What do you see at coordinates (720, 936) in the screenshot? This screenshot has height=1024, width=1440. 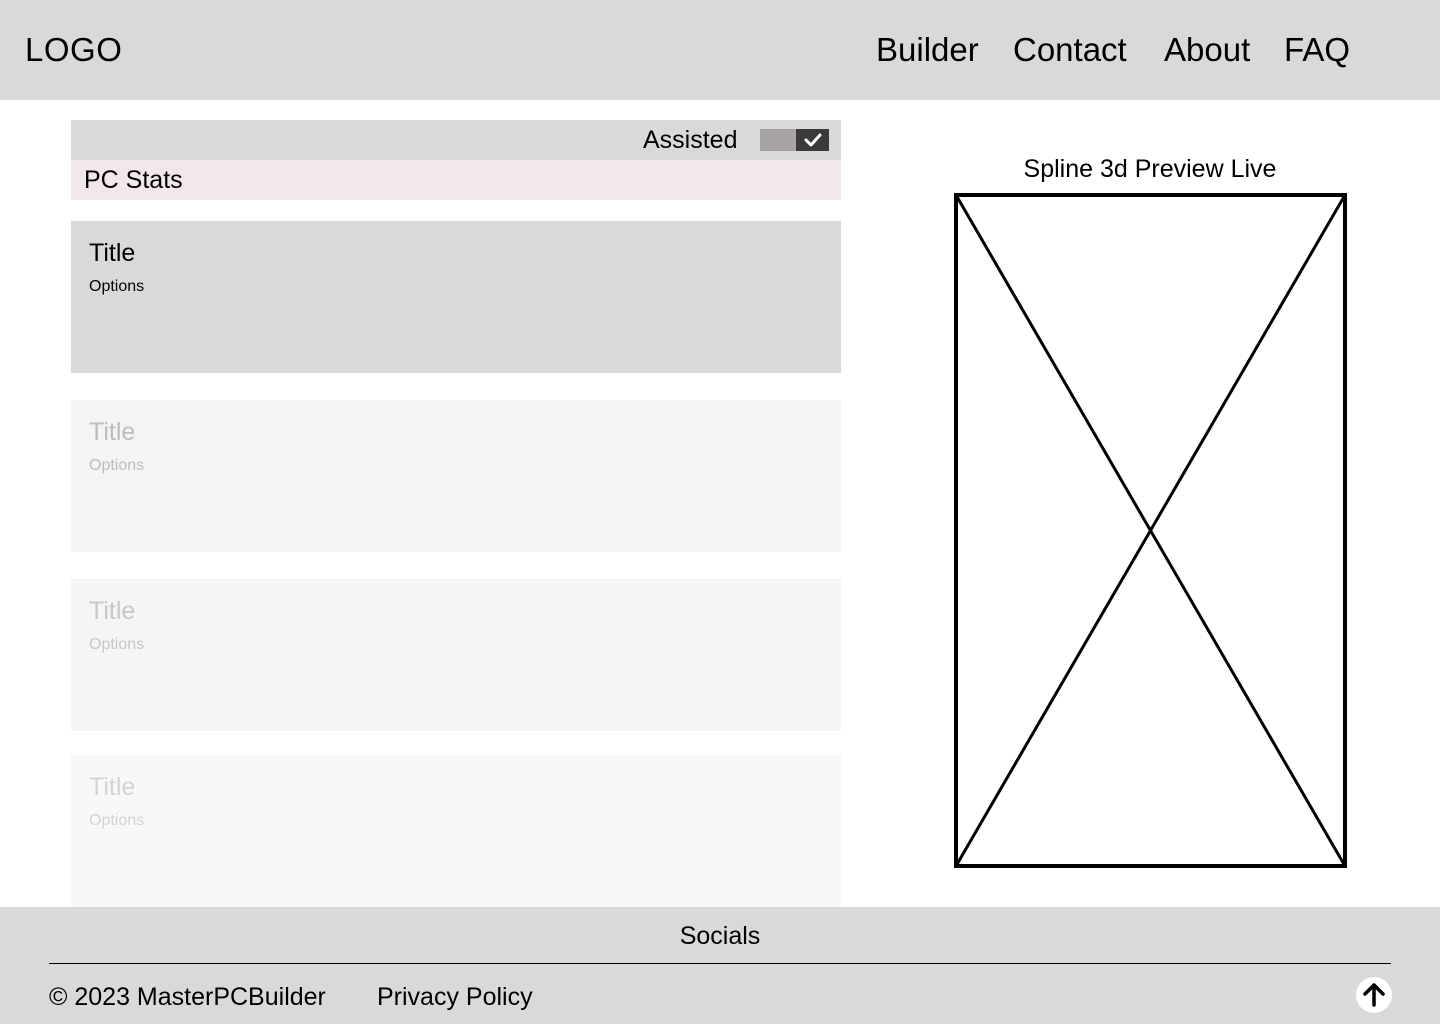 I see `socials-link: Socials` at bounding box center [720, 936].